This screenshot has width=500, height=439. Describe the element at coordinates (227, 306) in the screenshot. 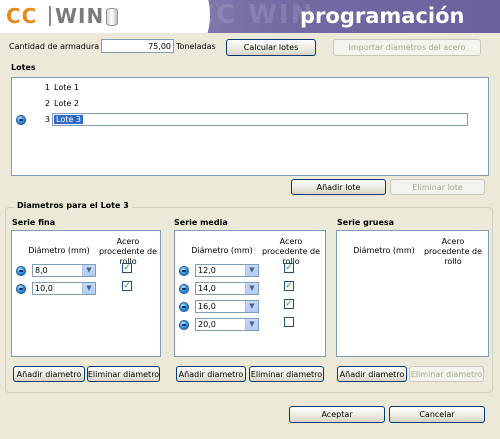

I see `diametro-combo: 16,0 ▼` at that location.